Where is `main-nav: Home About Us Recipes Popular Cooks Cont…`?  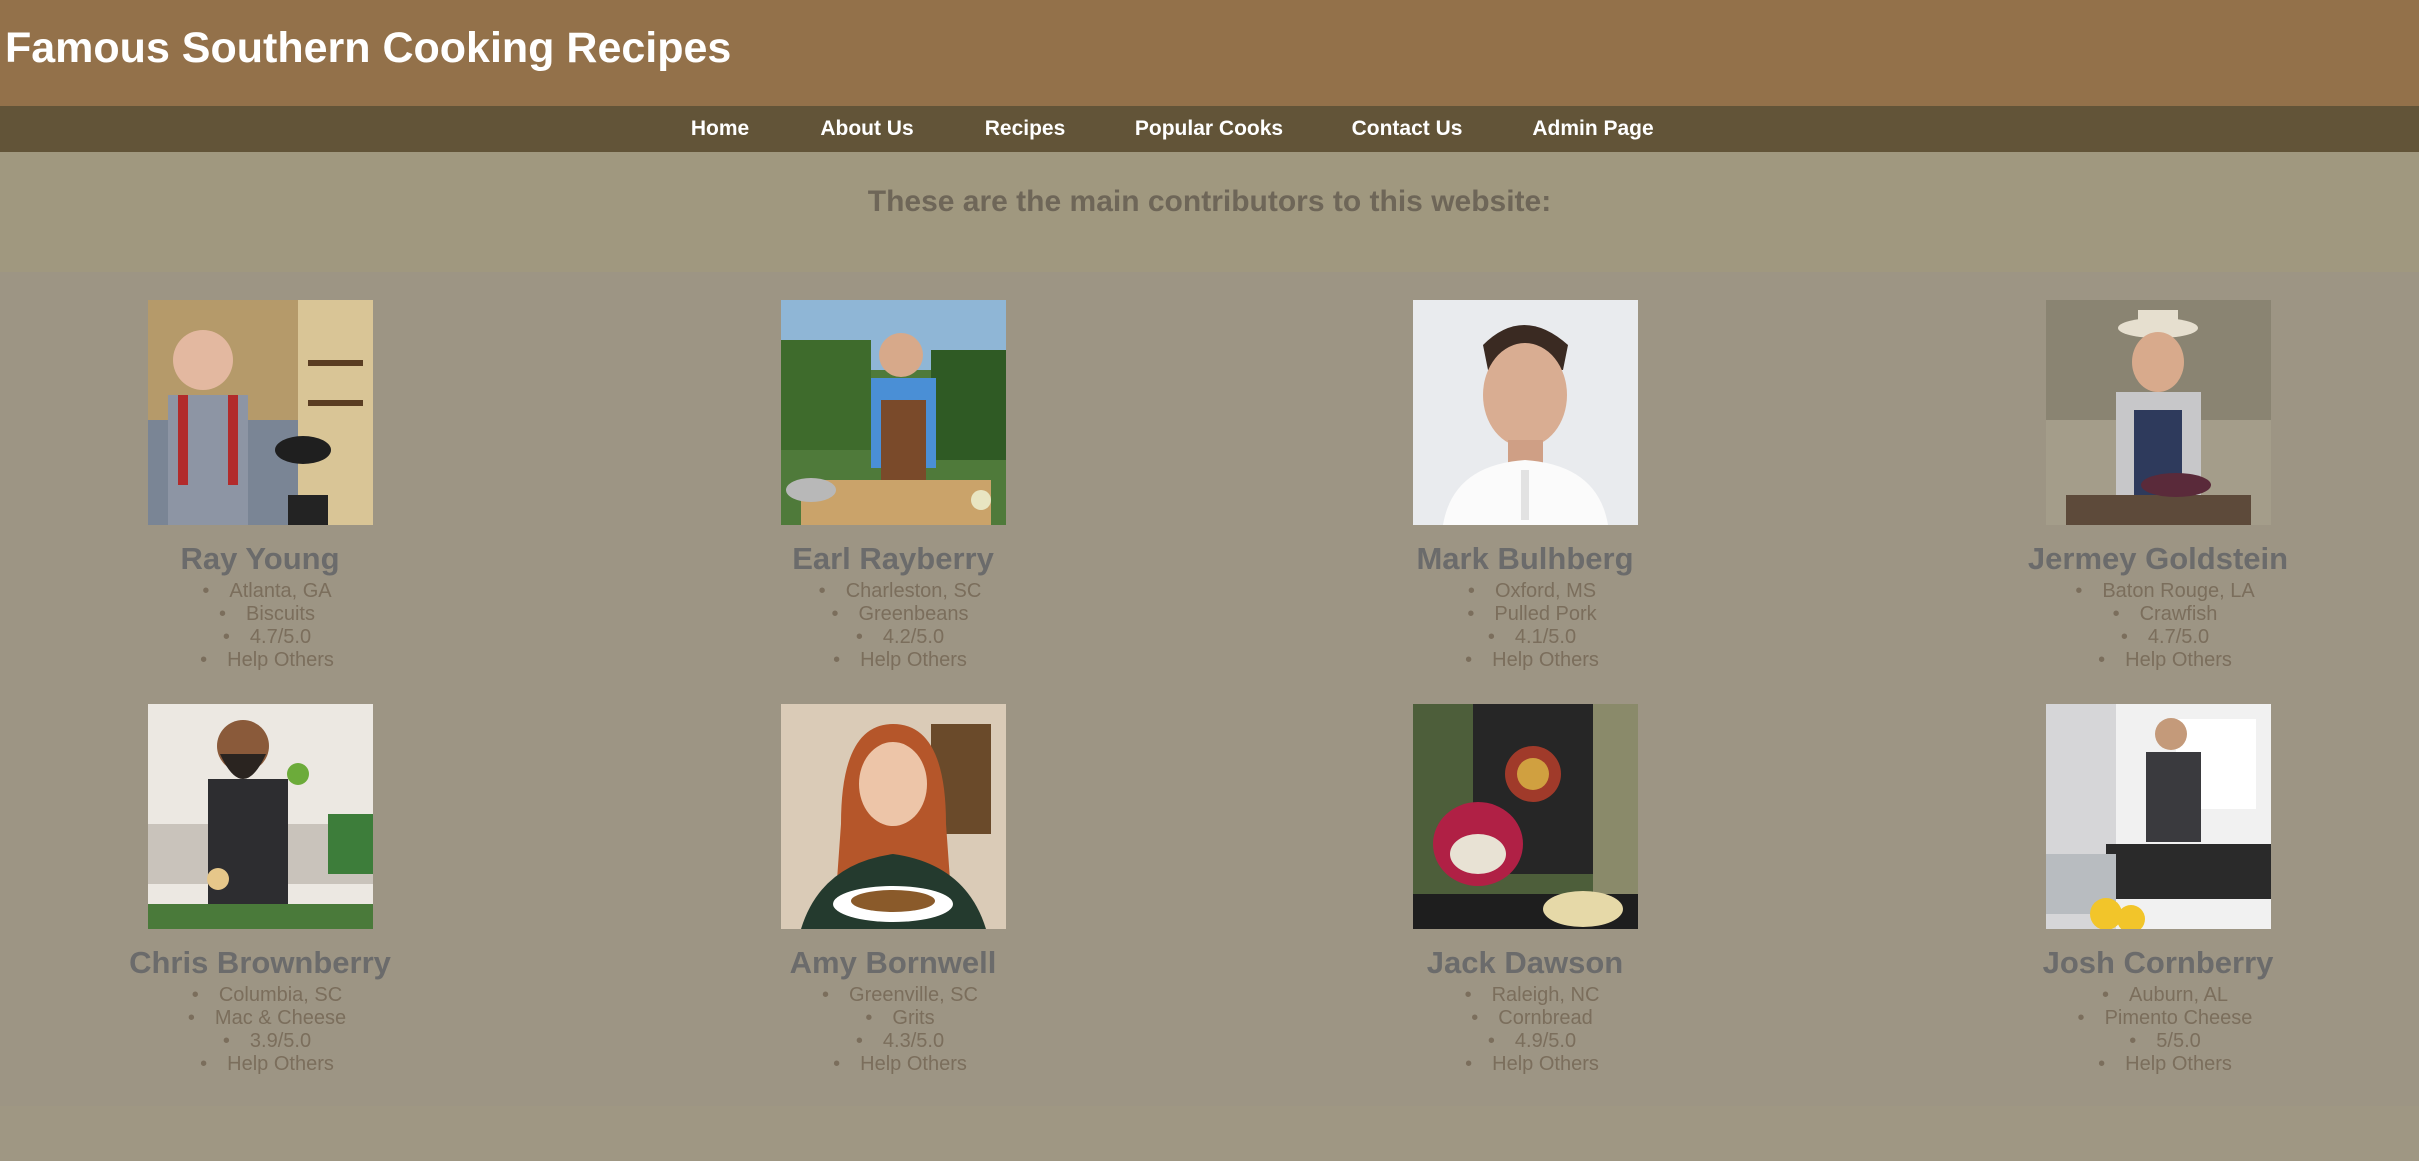 main-nav: Home About Us Recipes Popular Cooks Cont… is located at coordinates (1209, 129).